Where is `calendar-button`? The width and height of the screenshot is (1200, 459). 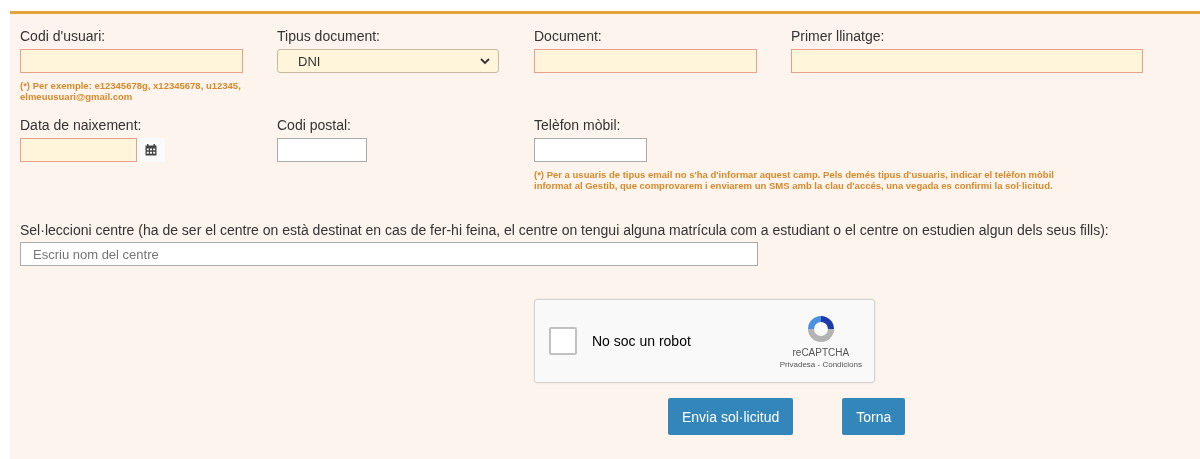 calendar-button is located at coordinates (151, 150).